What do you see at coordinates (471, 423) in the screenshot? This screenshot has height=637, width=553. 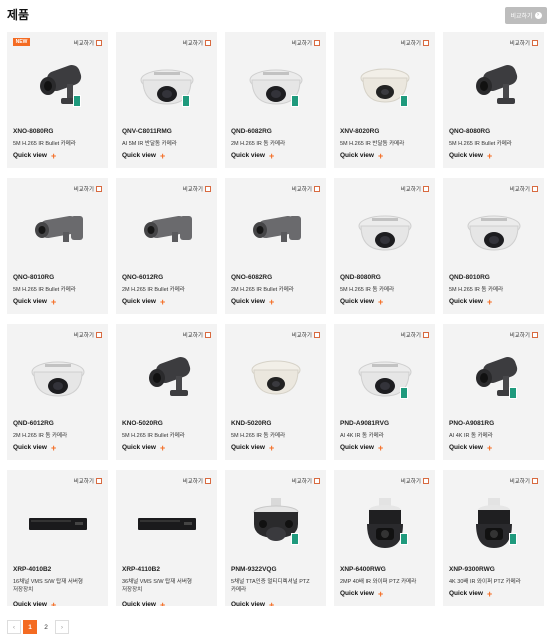 I see `product-model: PNO-A9081RG` at bounding box center [471, 423].